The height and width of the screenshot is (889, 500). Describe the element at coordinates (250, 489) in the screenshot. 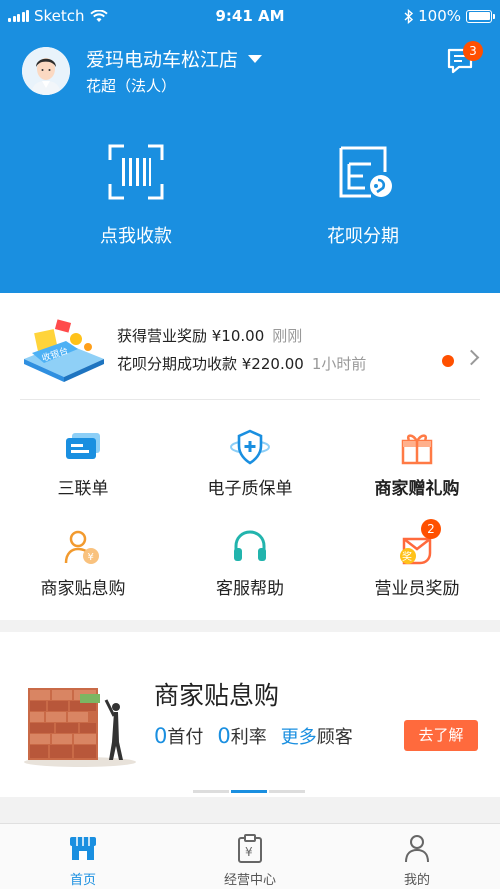

I see `grid-item-label: 电子质保单` at that location.